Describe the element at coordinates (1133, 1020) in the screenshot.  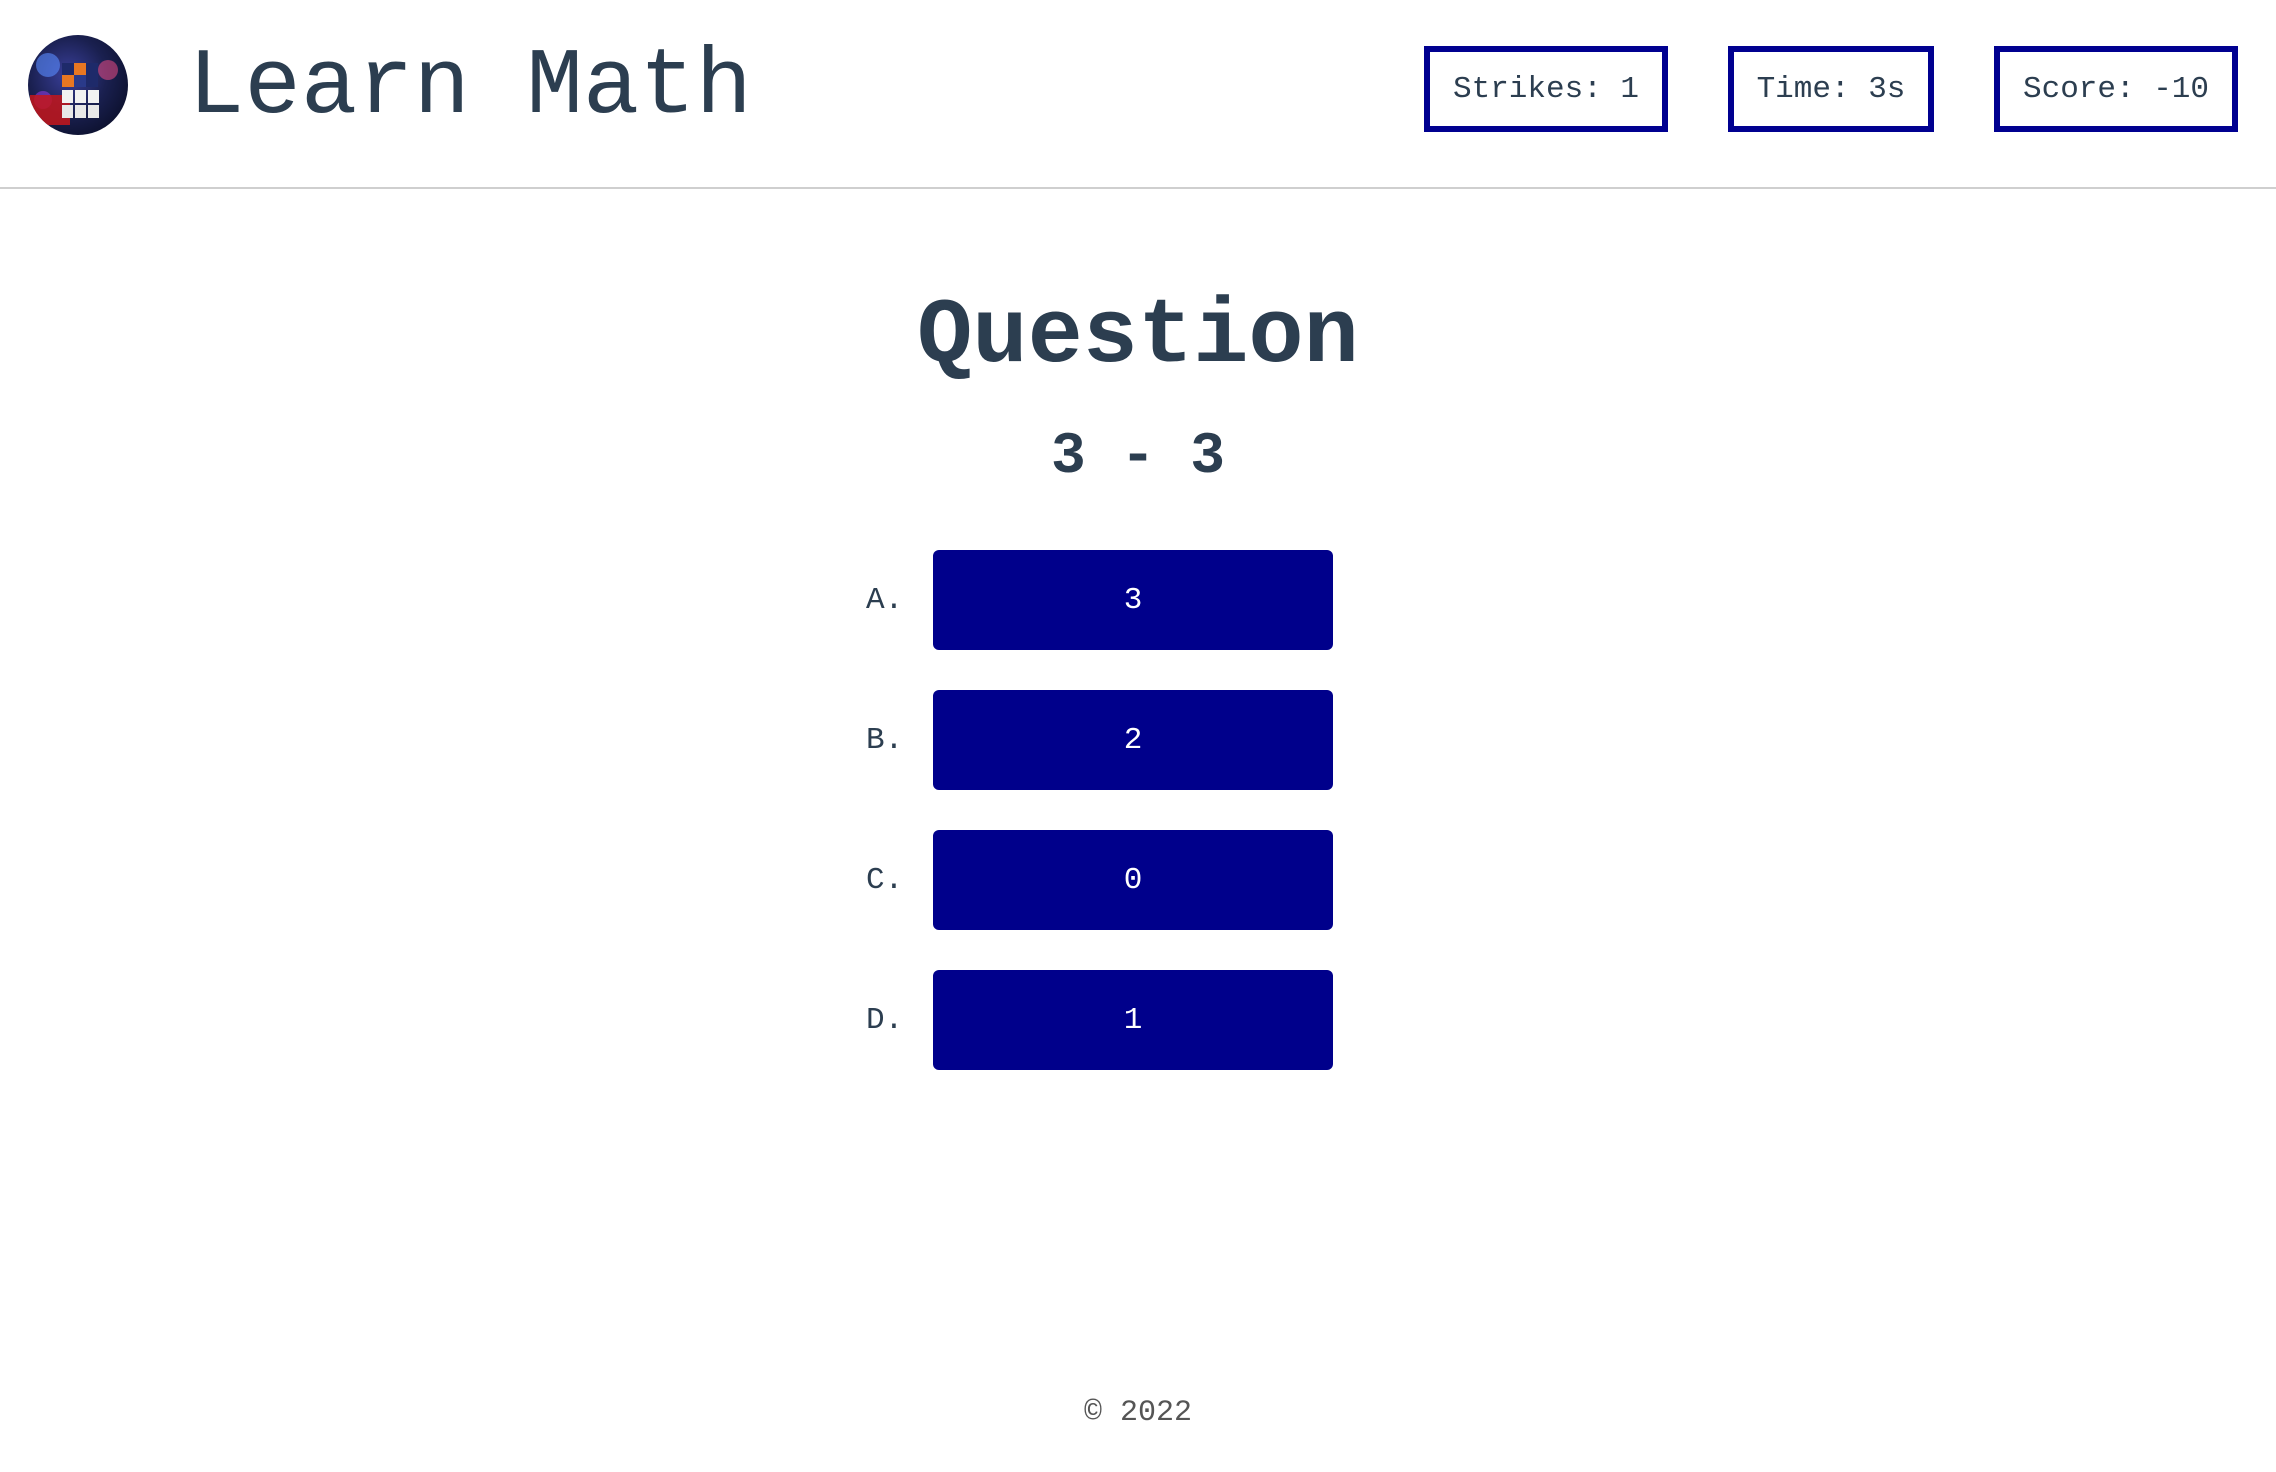
I see `answer-button-d: 1` at that location.